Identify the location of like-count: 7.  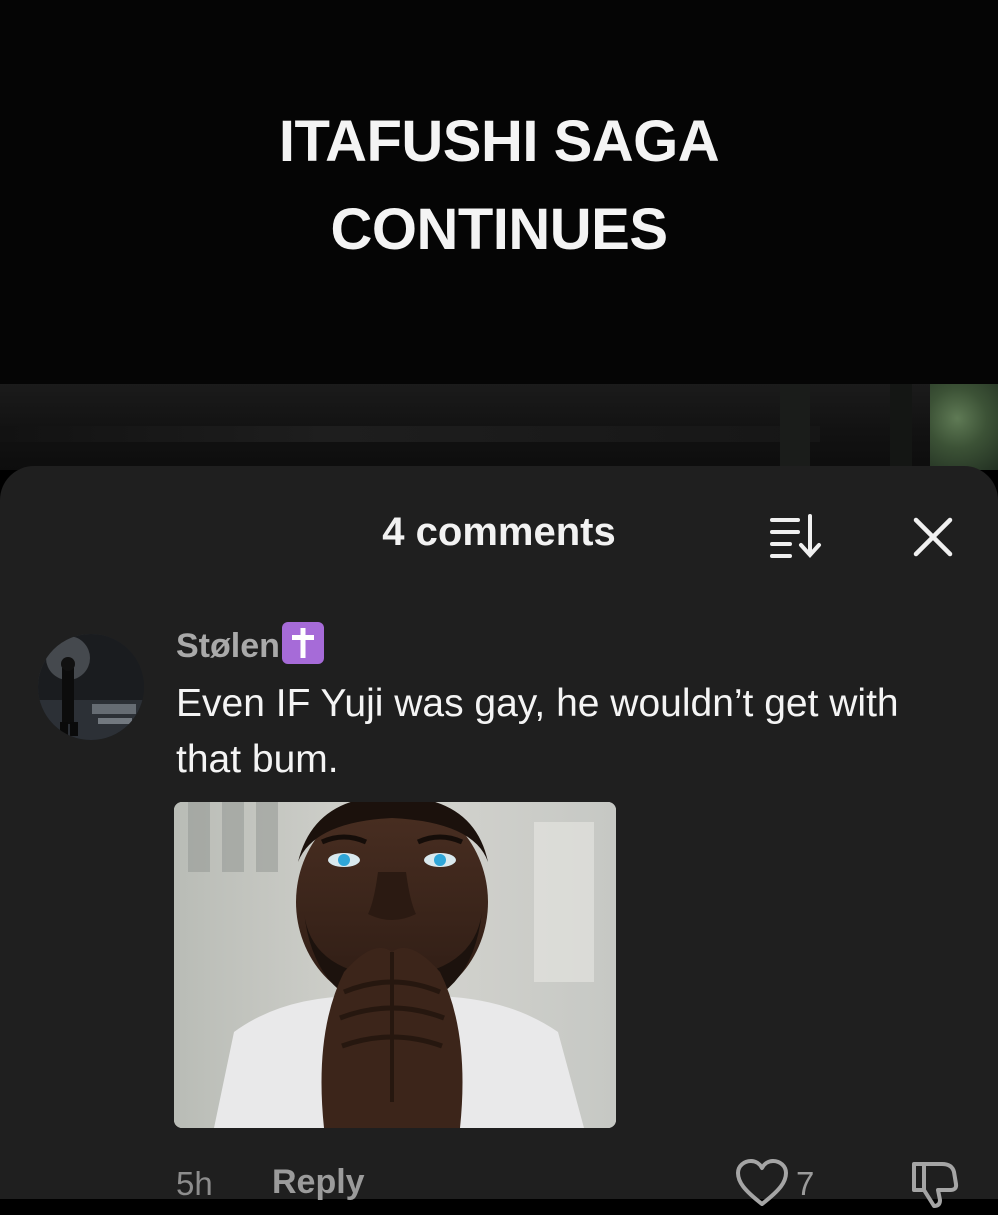
(805, 1183).